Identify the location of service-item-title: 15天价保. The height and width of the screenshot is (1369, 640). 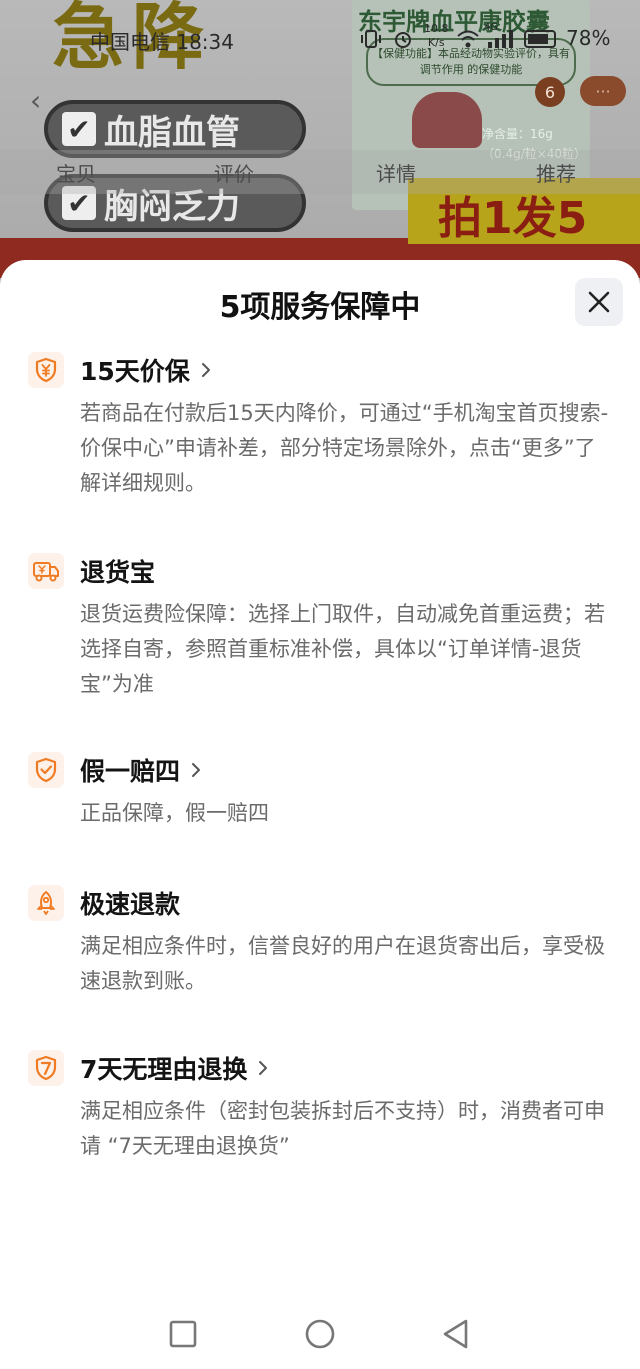
(148, 370).